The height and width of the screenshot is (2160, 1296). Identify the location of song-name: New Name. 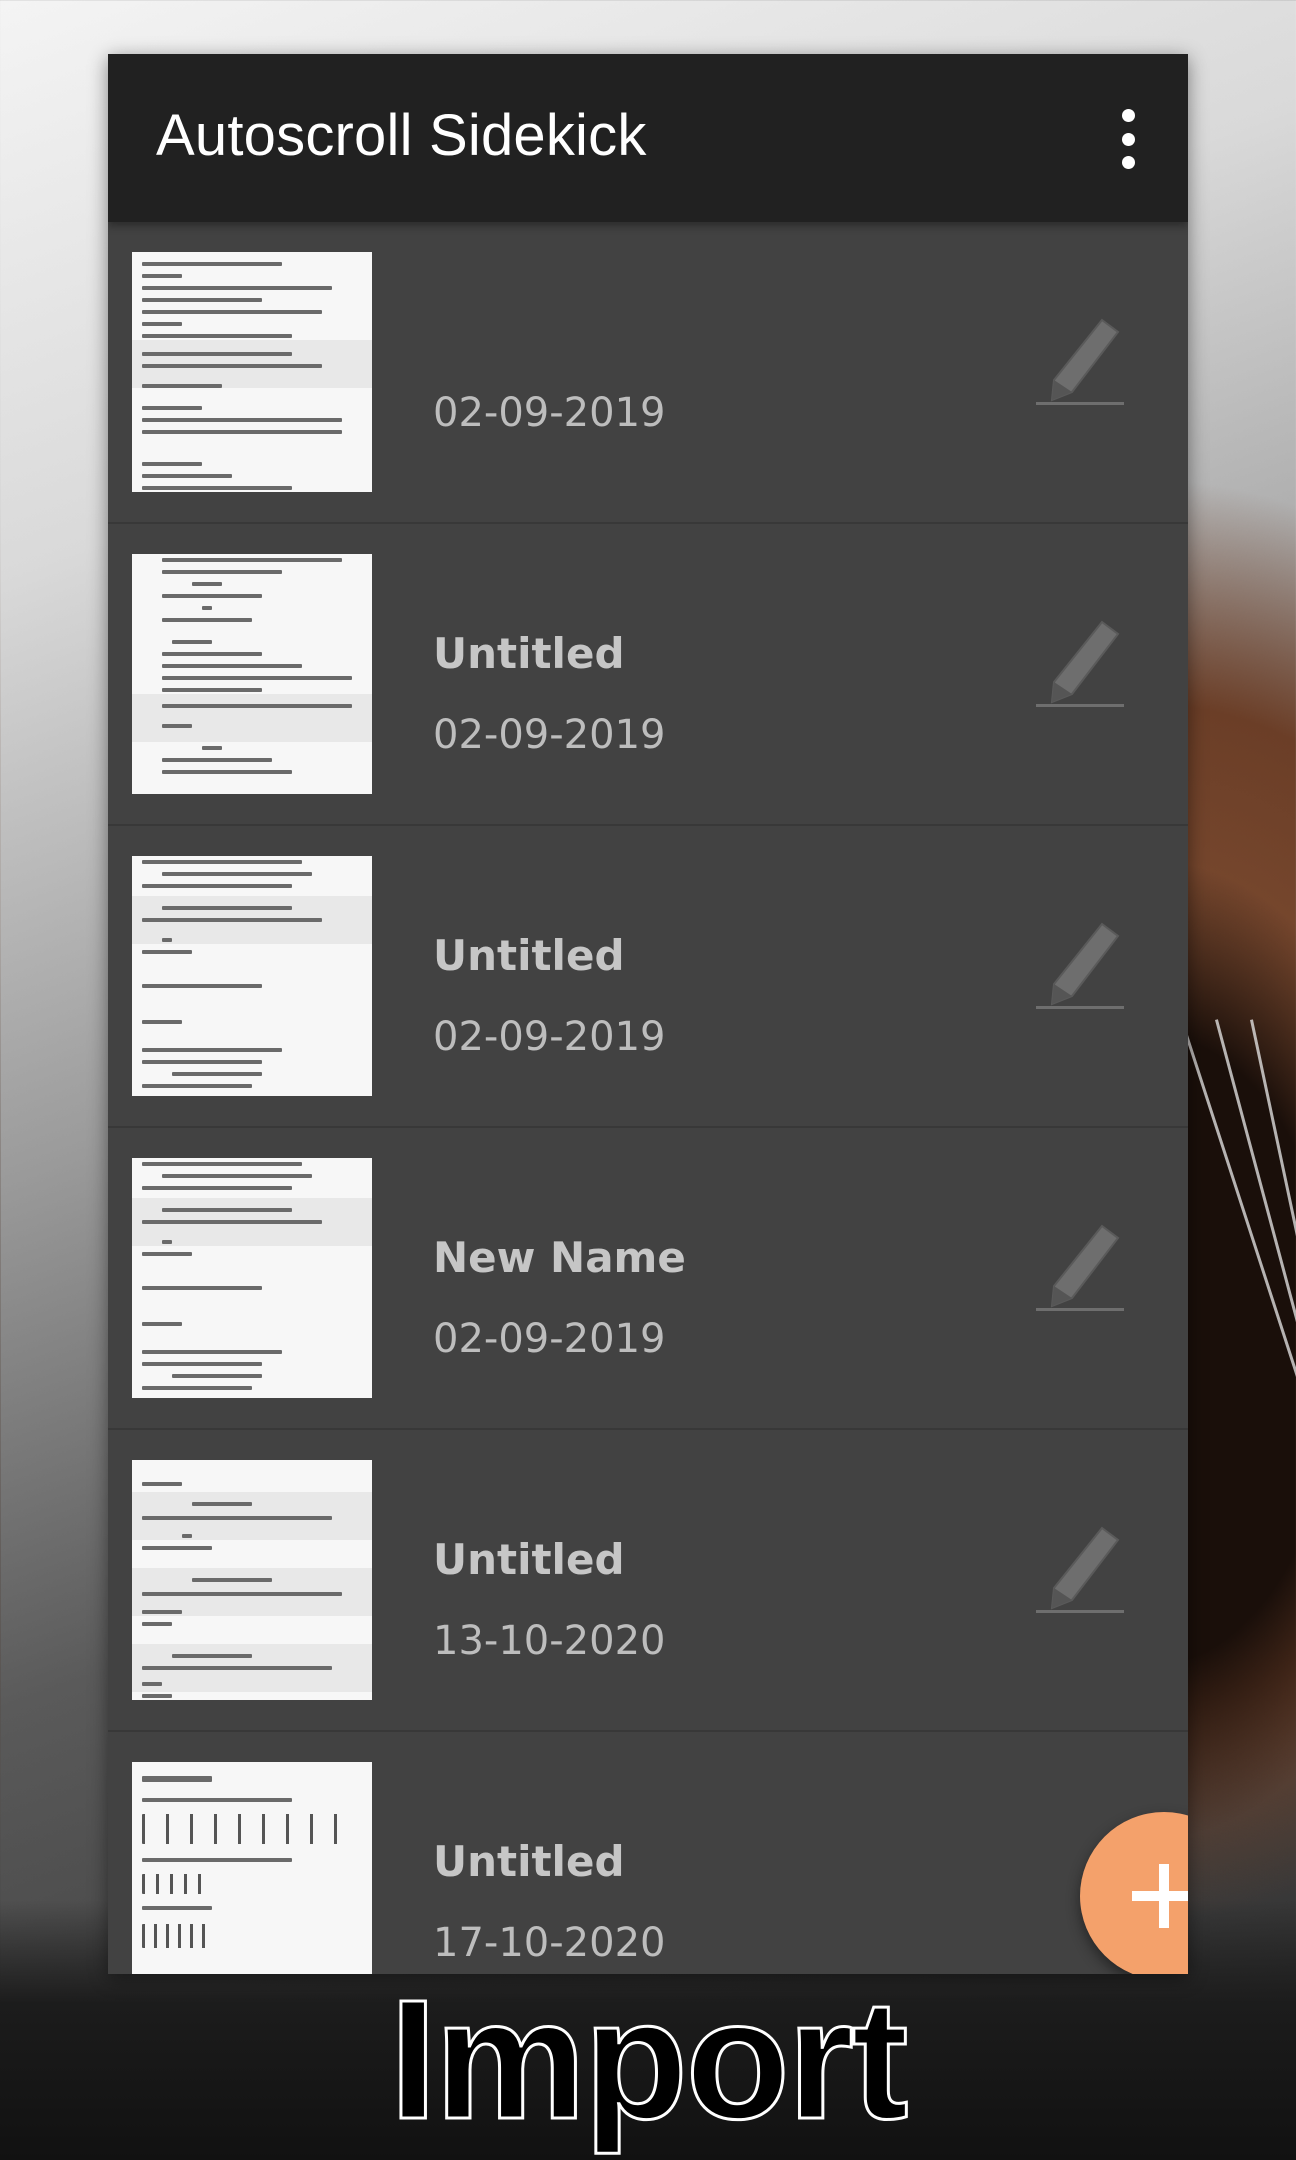
(559, 1257).